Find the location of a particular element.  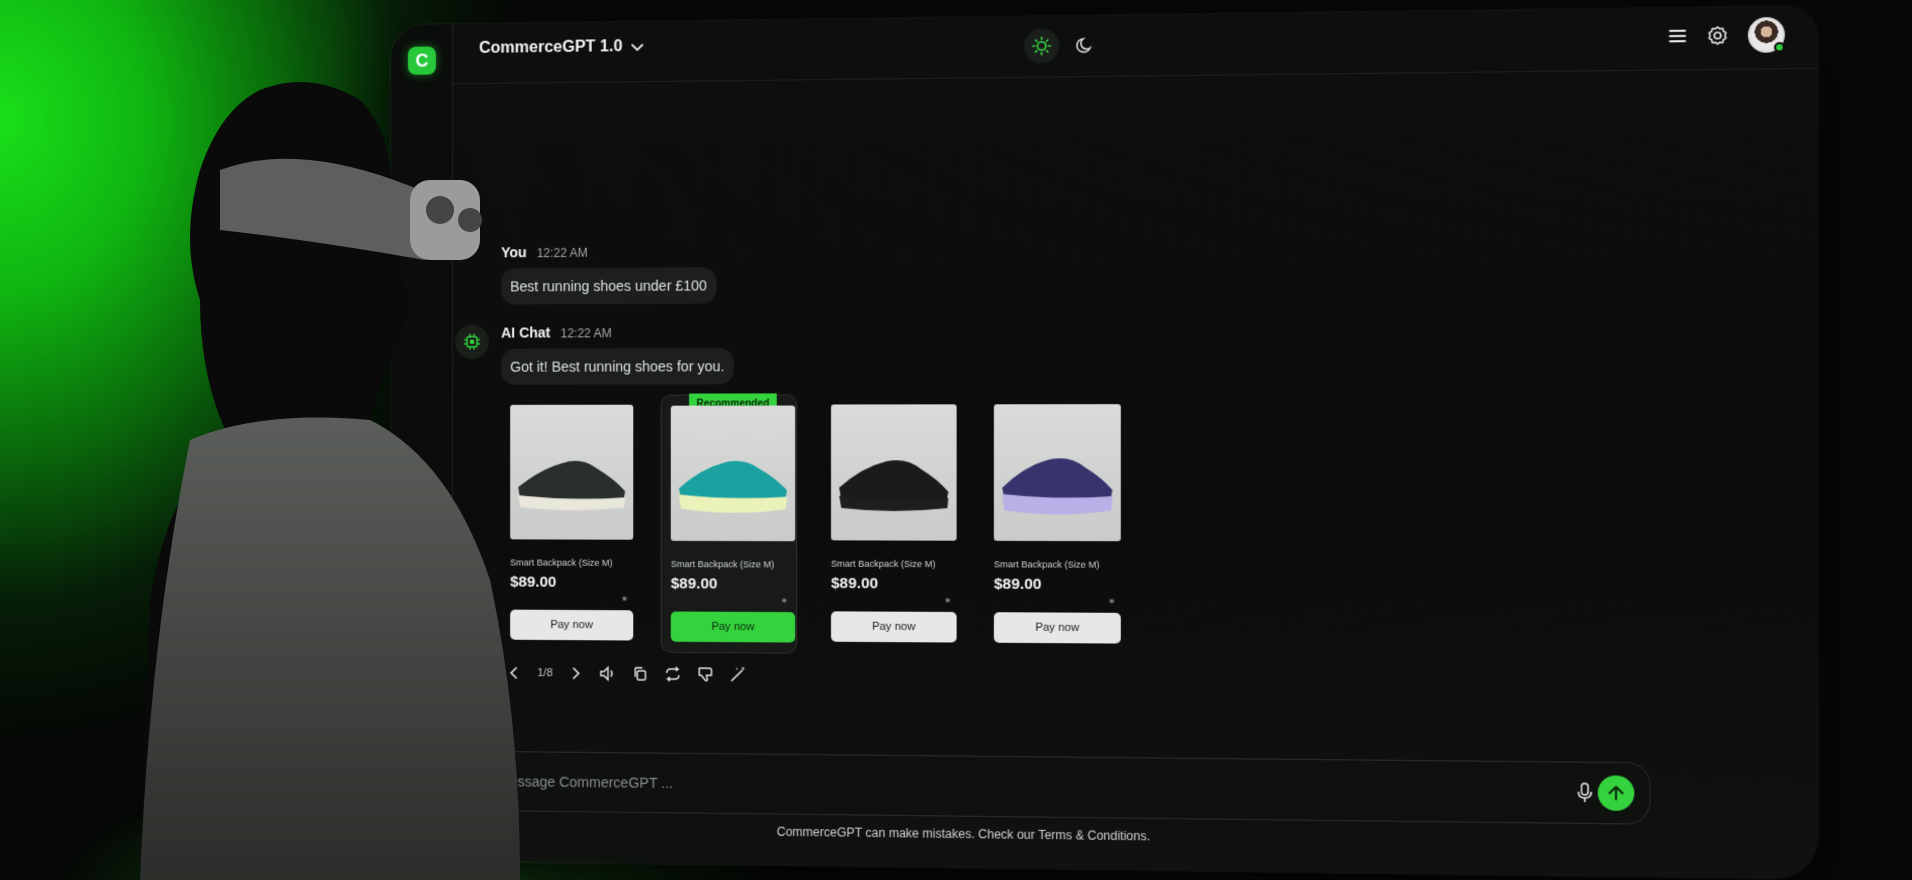

paperclip-icon is located at coordinates (479, 782).